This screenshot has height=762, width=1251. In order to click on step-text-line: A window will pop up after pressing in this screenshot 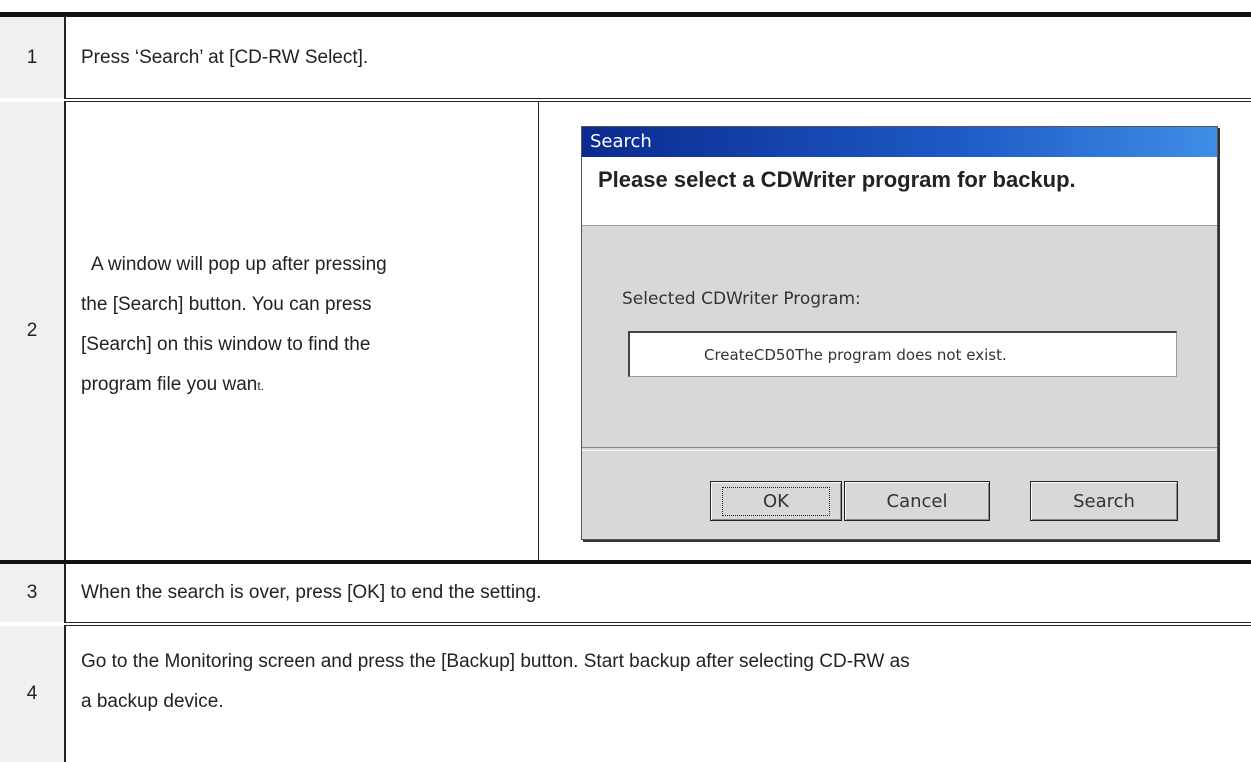, I will do `click(239, 264)`.